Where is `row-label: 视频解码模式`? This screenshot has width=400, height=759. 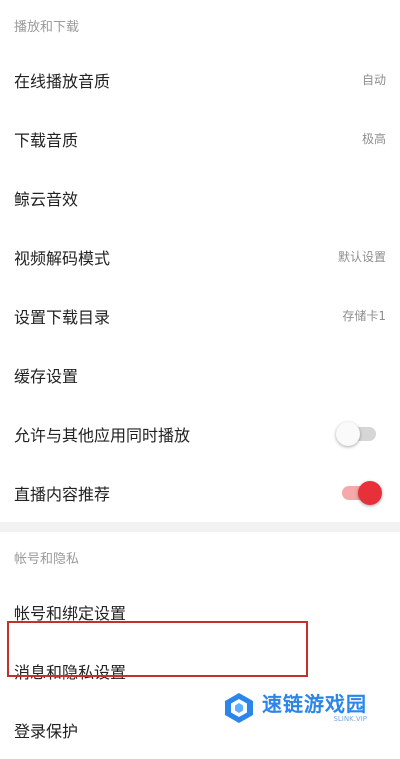
row-label: 视频解码模式 is located at coordinates (62, 258).